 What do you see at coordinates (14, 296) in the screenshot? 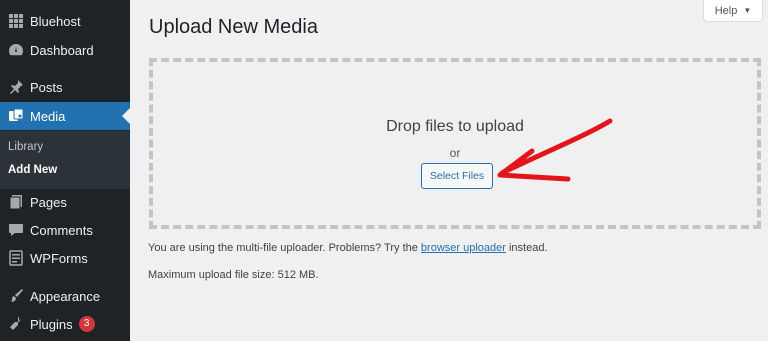
I see `brush-icon` at bounding box center [14, 296].